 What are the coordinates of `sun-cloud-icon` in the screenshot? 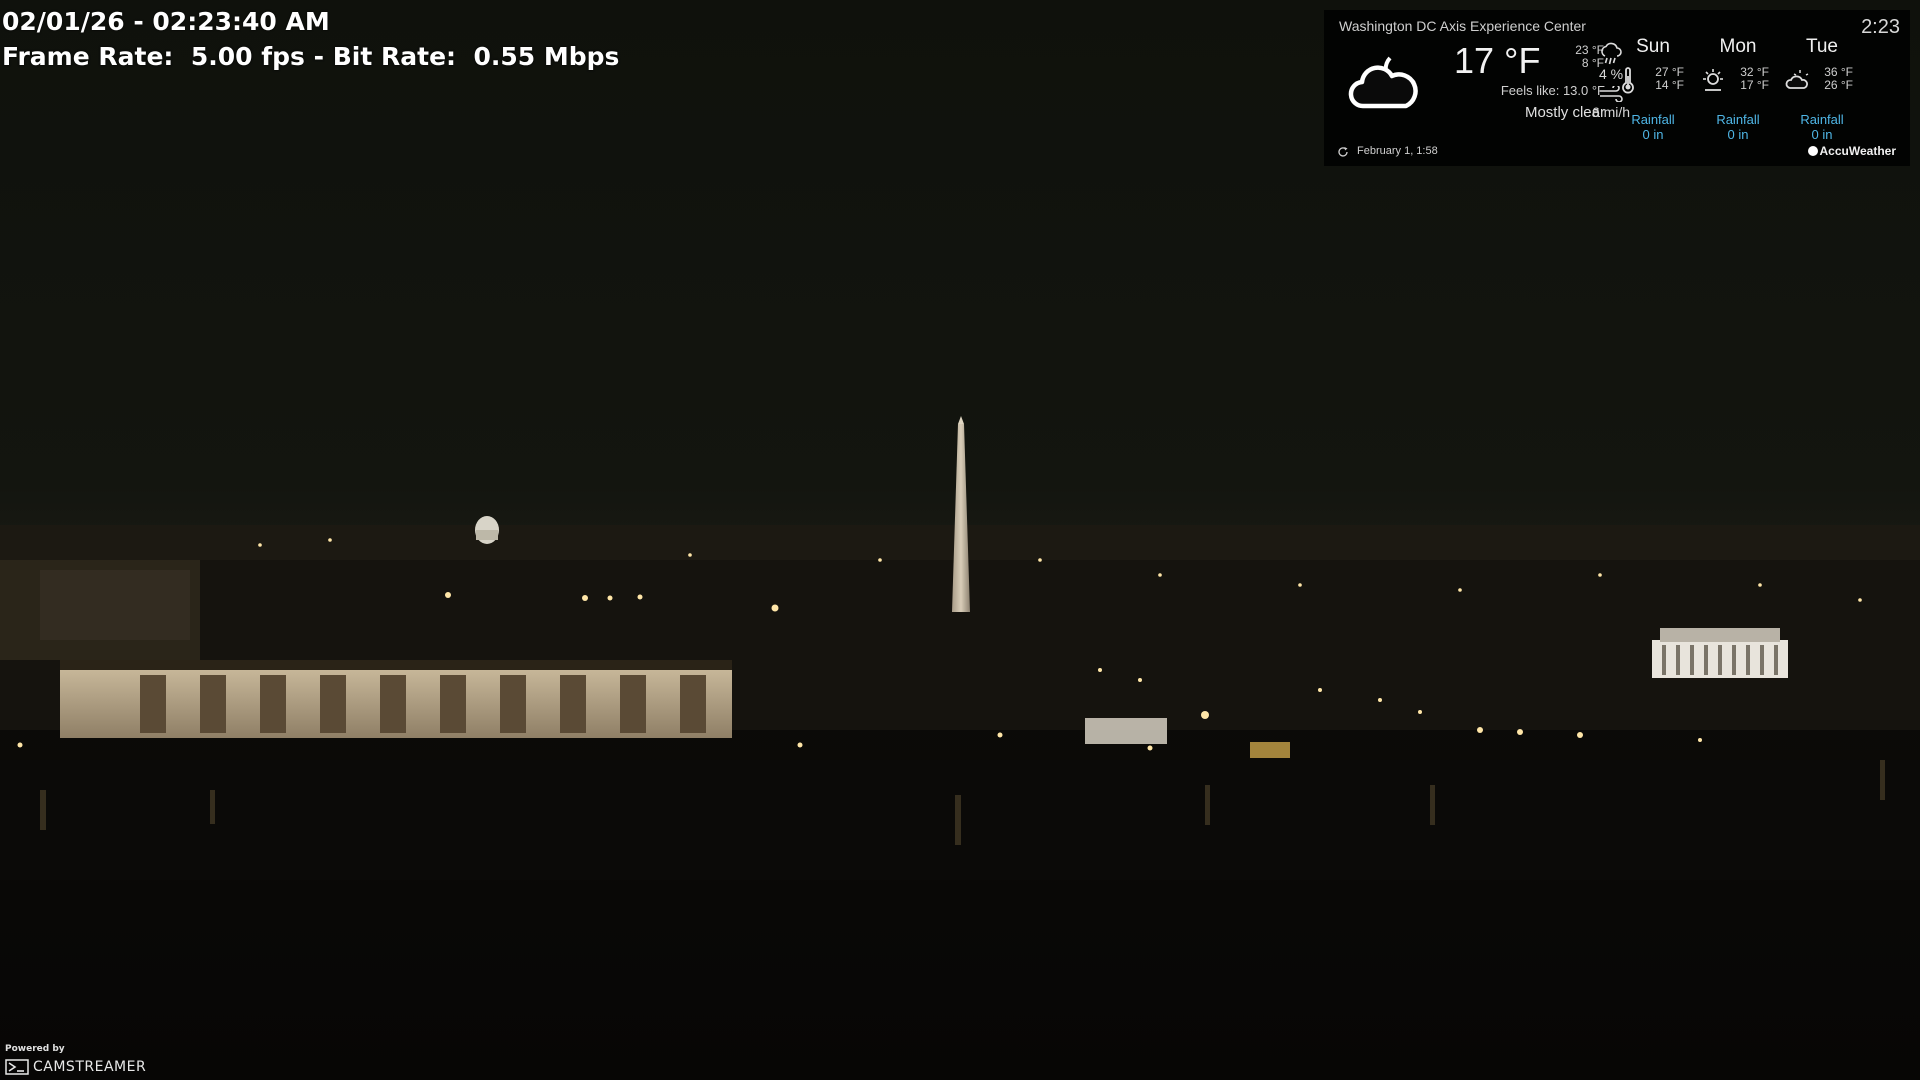 It's located at (1713, 80).